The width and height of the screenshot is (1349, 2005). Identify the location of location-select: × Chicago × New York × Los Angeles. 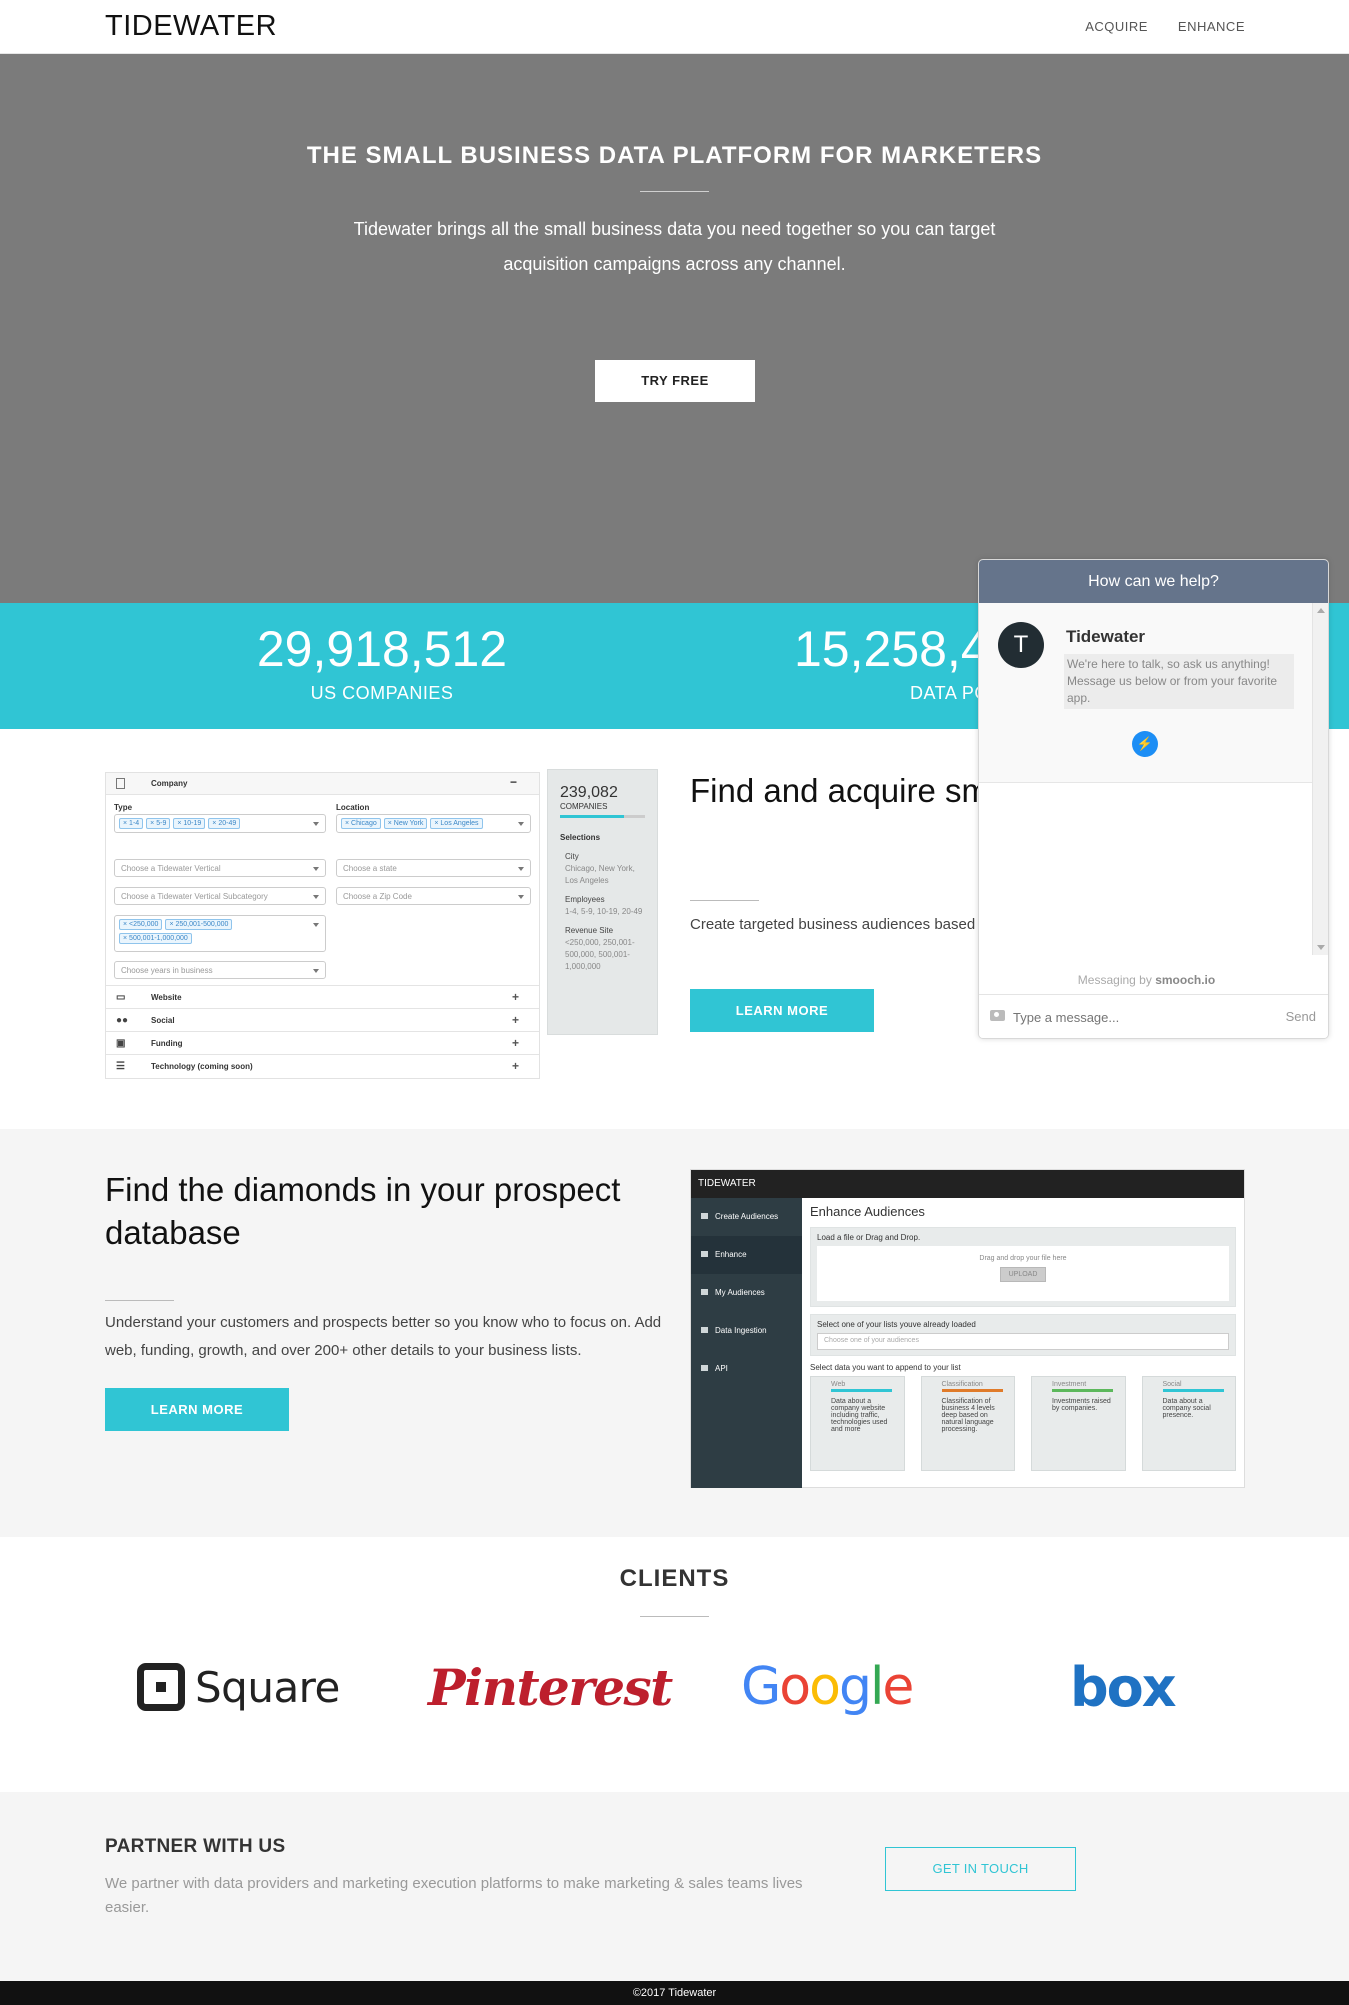
(433, 823).